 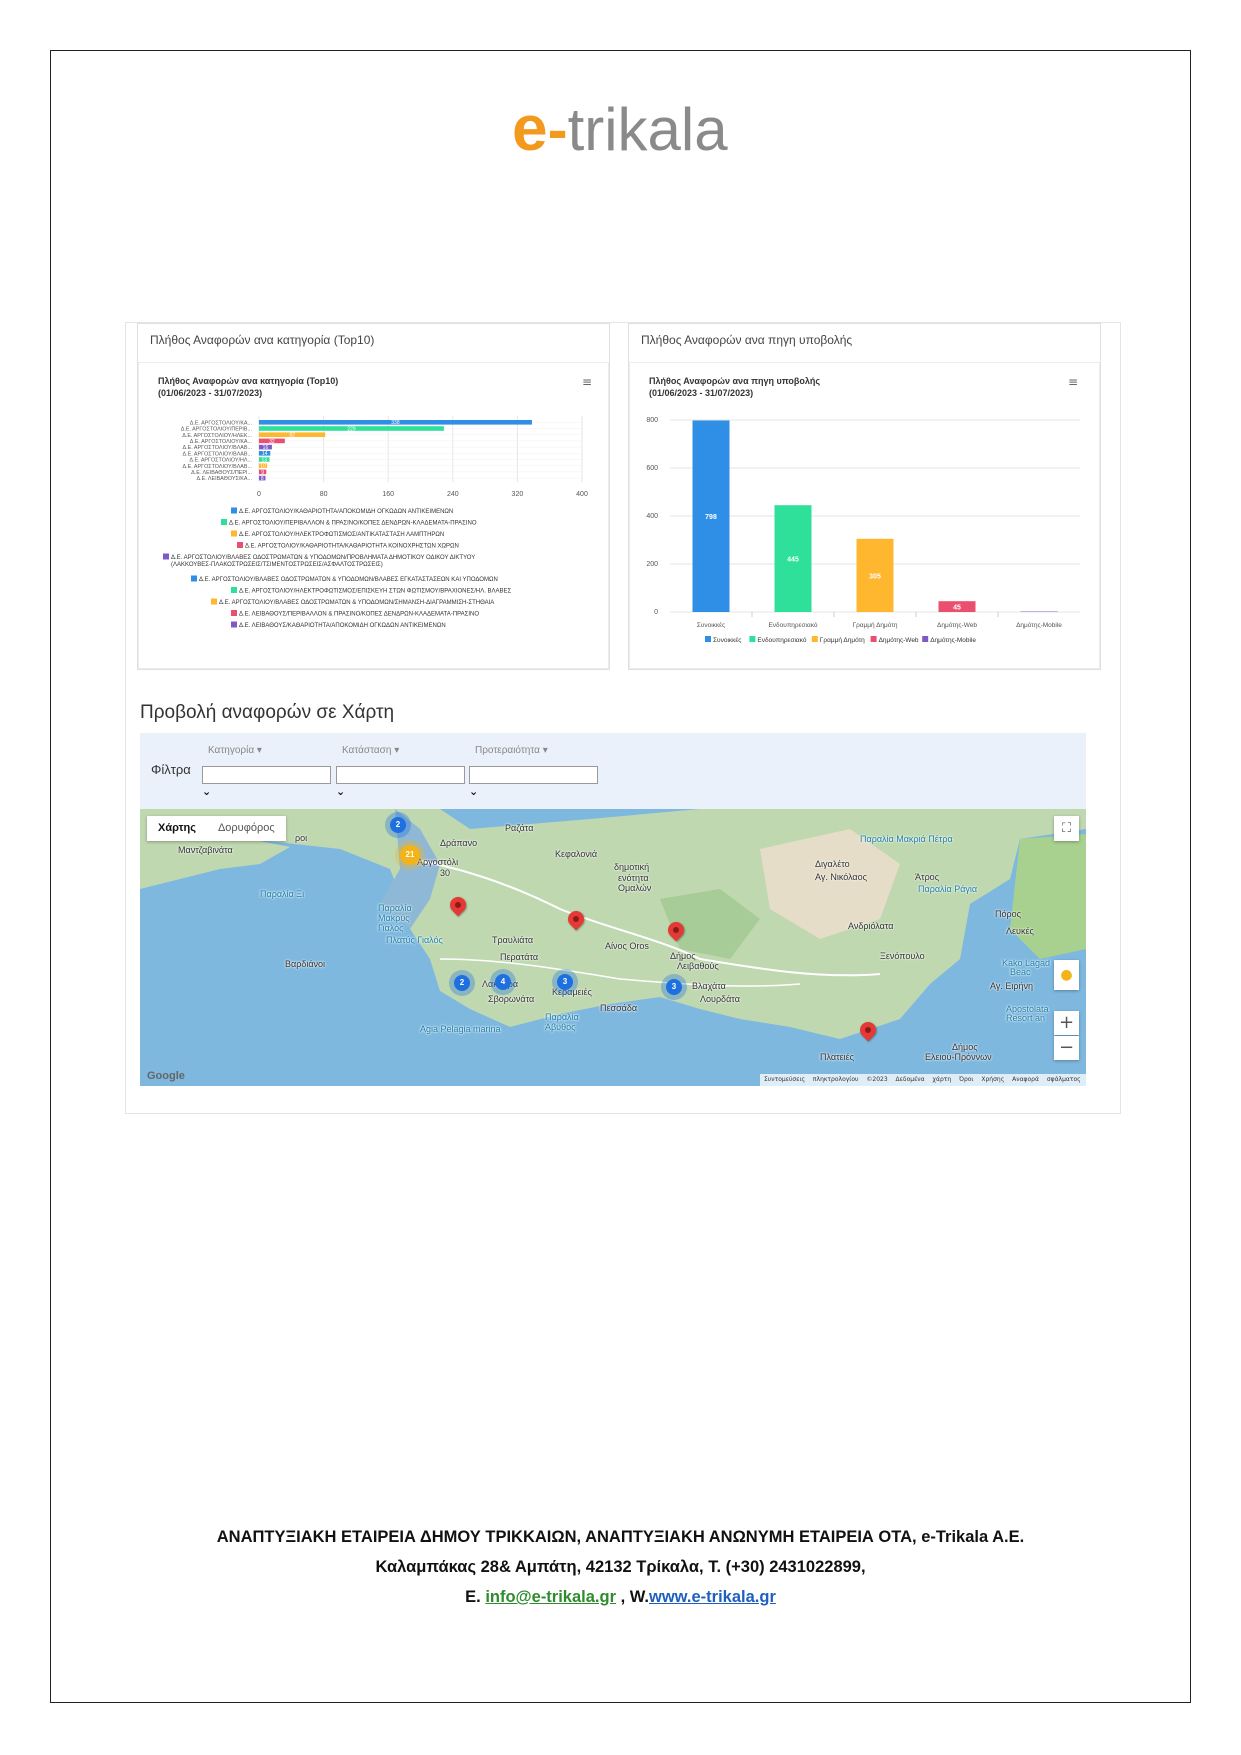 What do you see at coordinates (459, 843) in the screenshot?
I see `map-place-label: Δράπανο` at bounding box center [459, 843].